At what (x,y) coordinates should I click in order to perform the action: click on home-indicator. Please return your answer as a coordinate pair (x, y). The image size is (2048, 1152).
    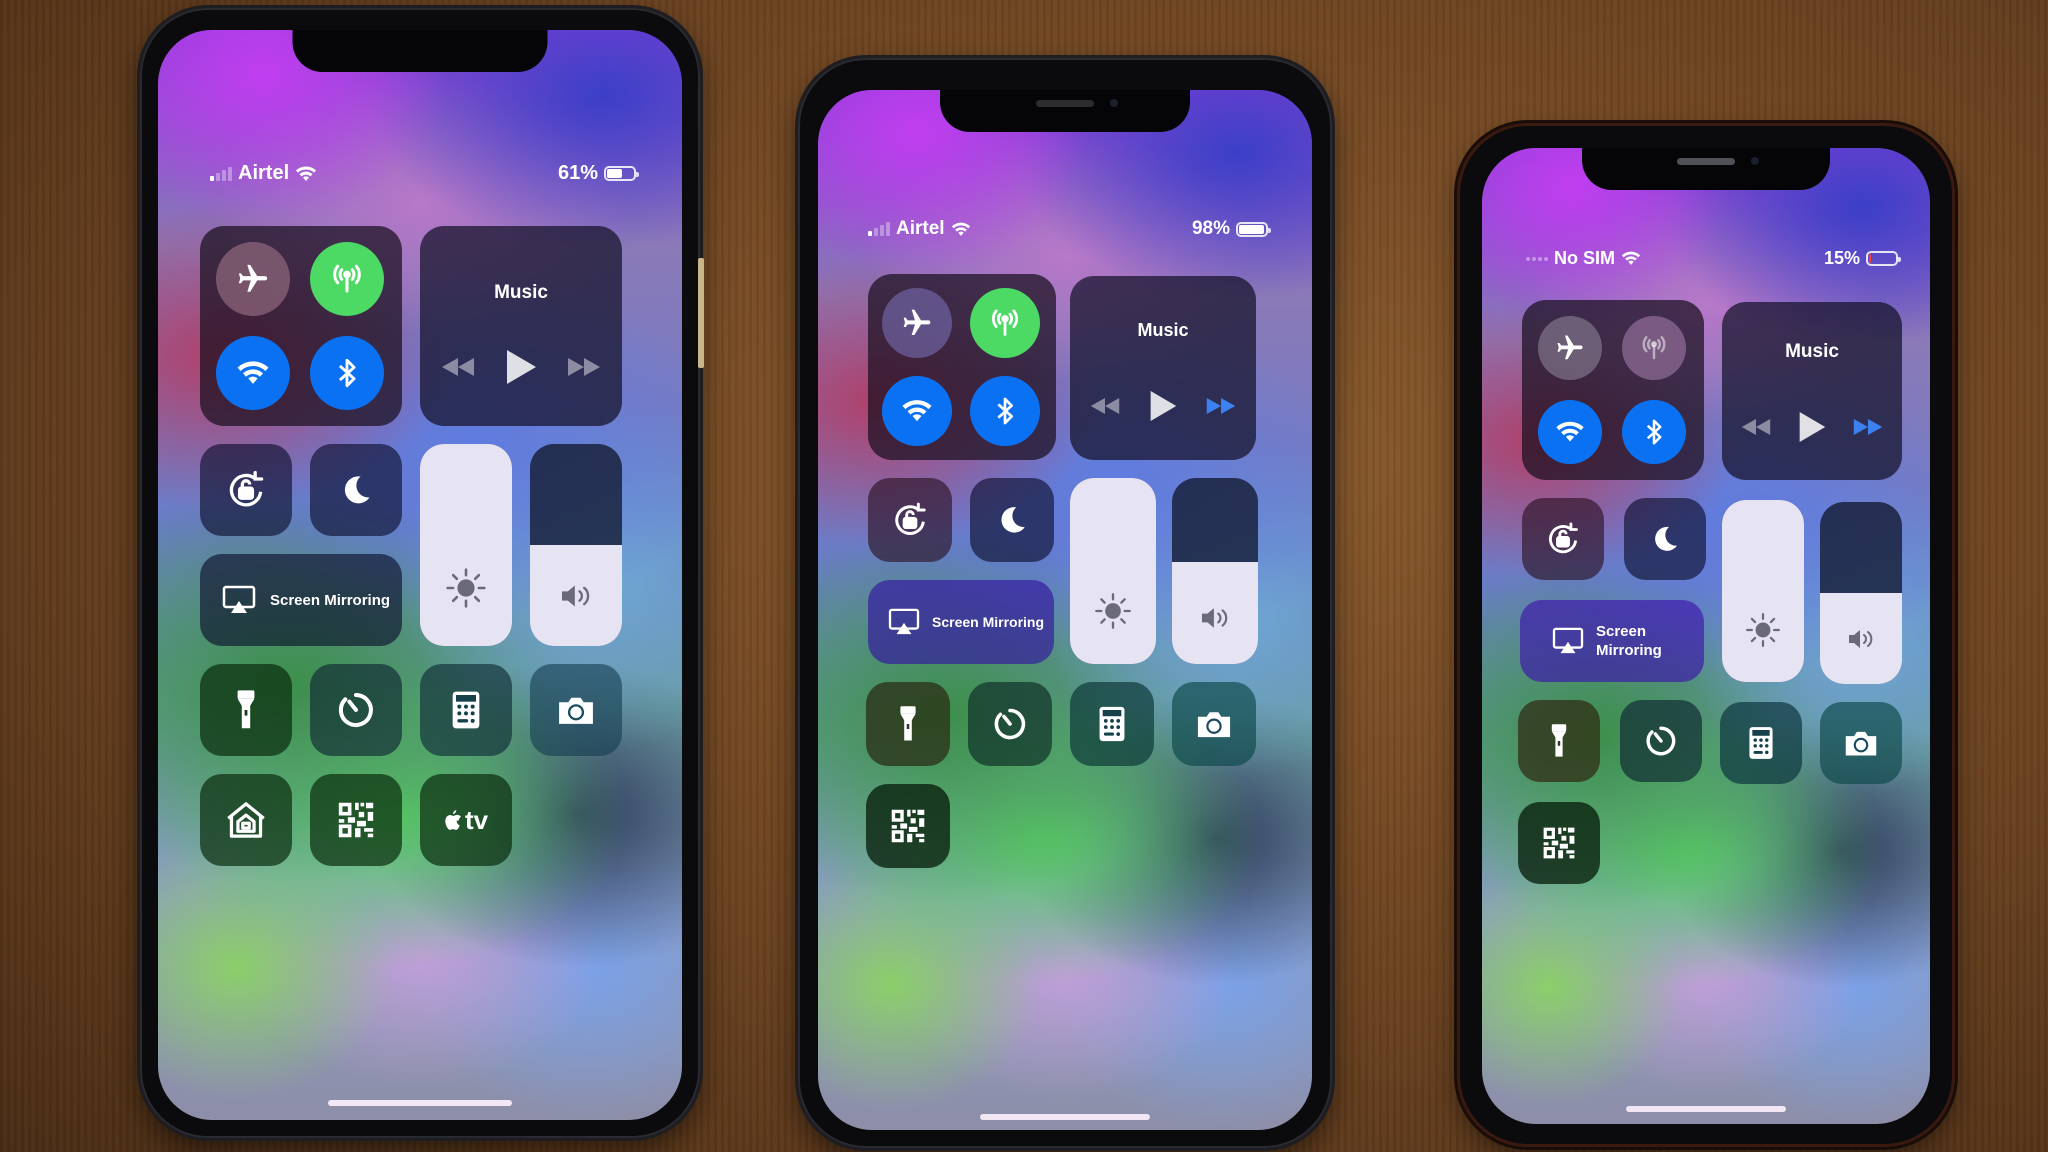
    Looking at the image, I should click on (1706, 1109).